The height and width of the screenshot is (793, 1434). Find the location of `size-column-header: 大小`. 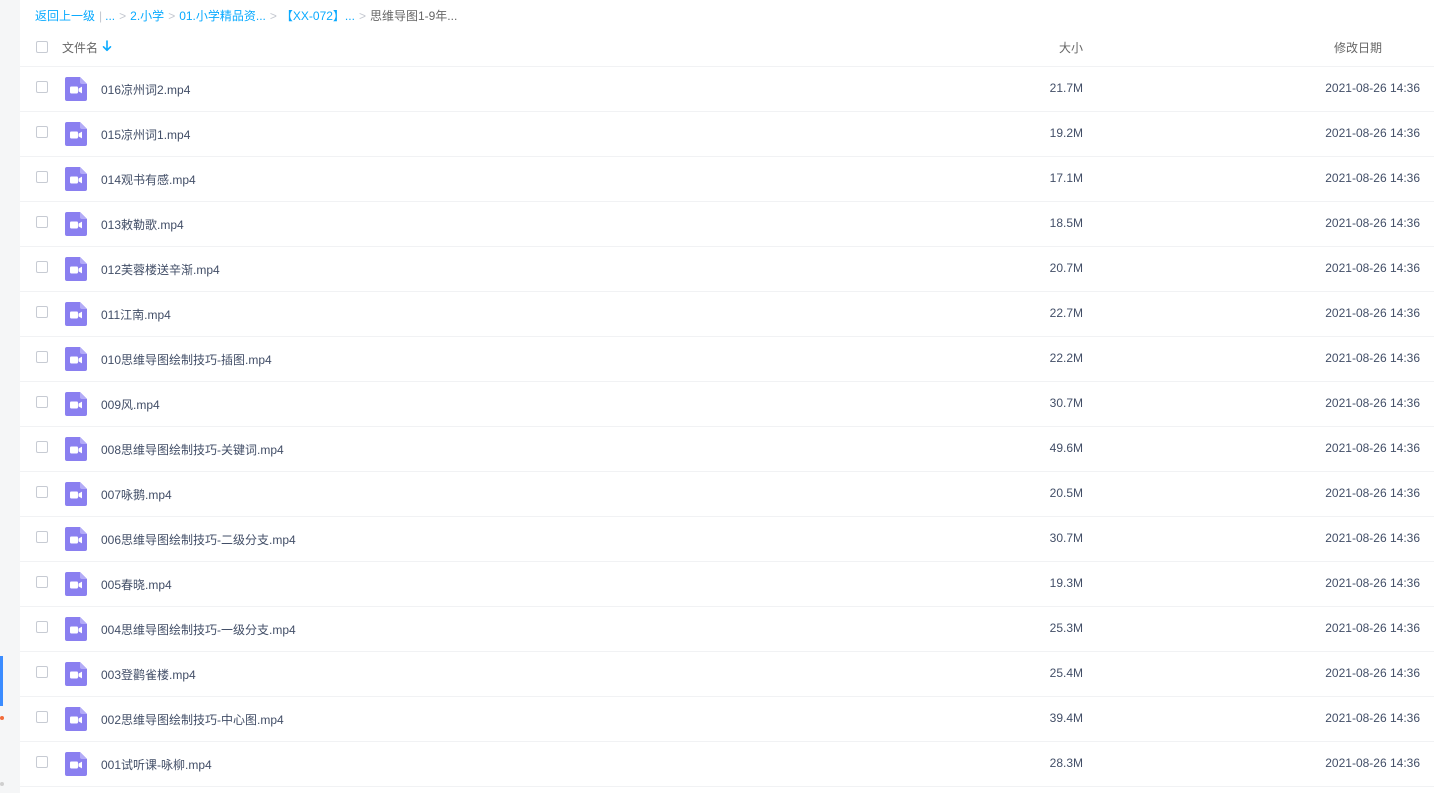

size-column-header: 大小 is located at coordinates (1071, 47).